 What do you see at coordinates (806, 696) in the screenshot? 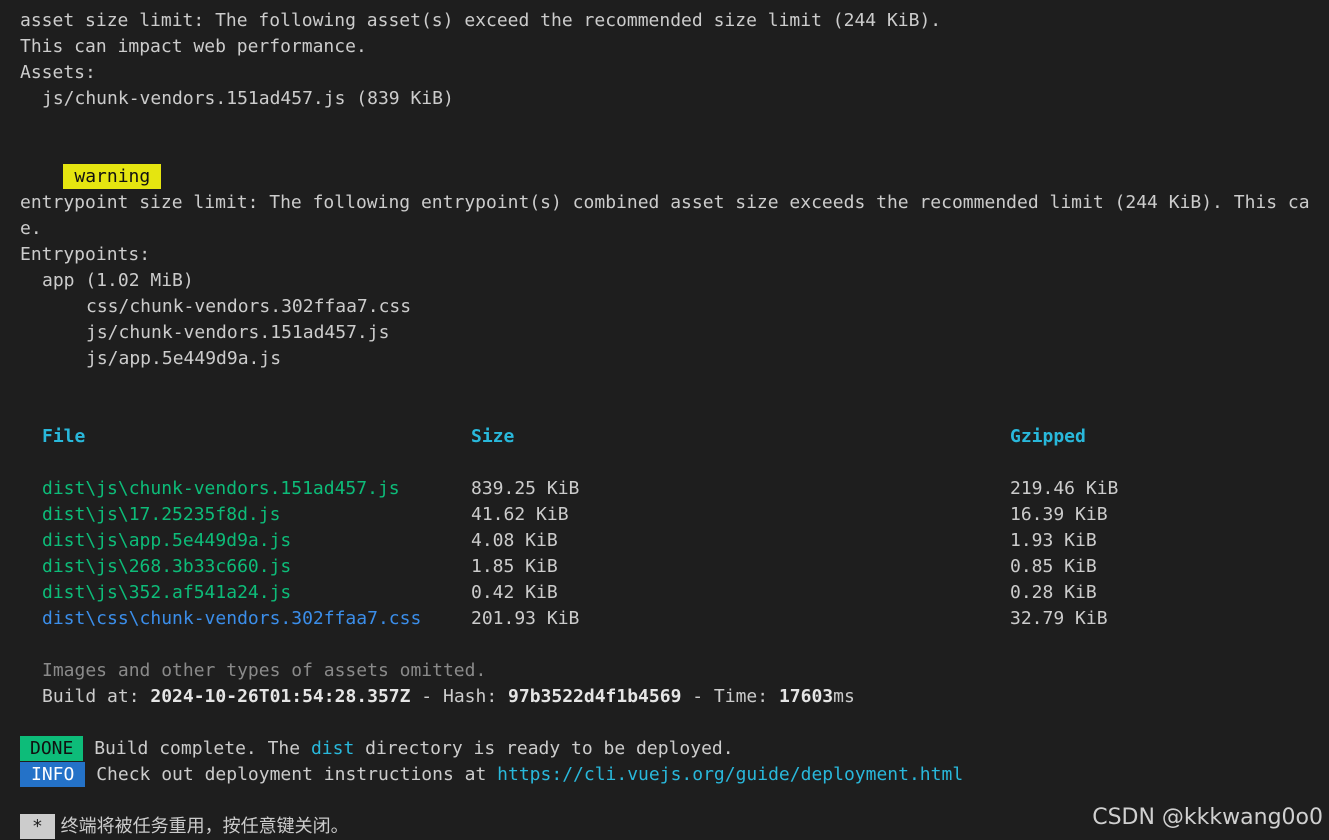
I see `time-value: 17603` at bounding box center [806, 696].